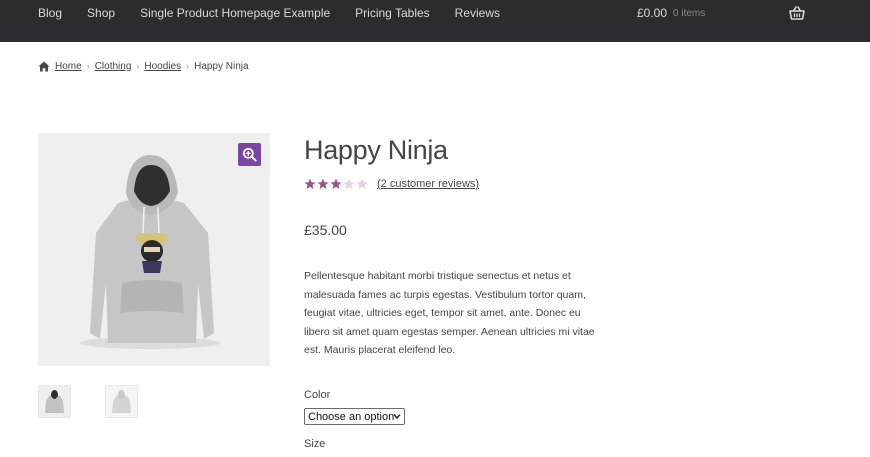 This screenshot has width=870, height=457. Describe the element at coordinates (652, 13) in the screenshot. I see `cart-total: £0.00` at that location.